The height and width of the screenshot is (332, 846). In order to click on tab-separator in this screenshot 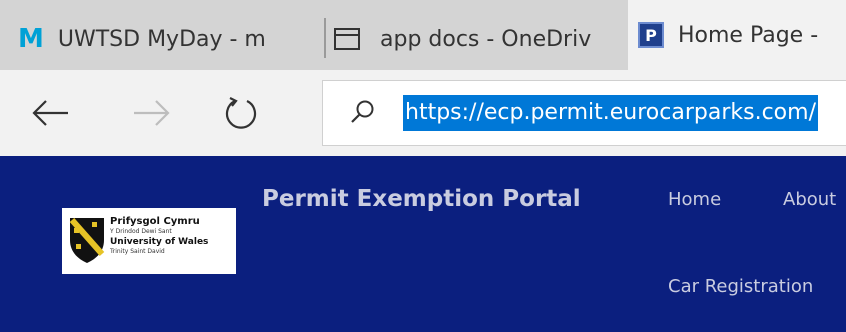, I will do `click(325, 38)`.